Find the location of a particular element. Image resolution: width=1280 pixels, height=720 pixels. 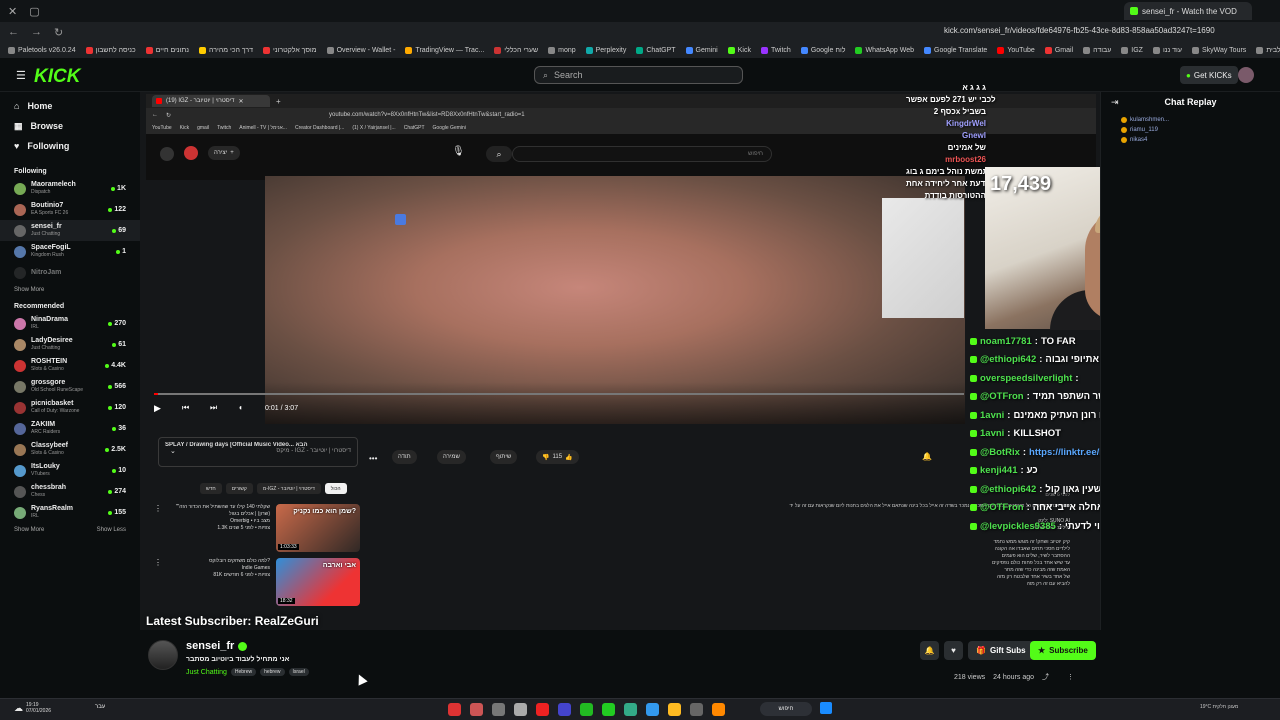

sidebar-item-following: ♥ Following is located at coordinates (70, 146).